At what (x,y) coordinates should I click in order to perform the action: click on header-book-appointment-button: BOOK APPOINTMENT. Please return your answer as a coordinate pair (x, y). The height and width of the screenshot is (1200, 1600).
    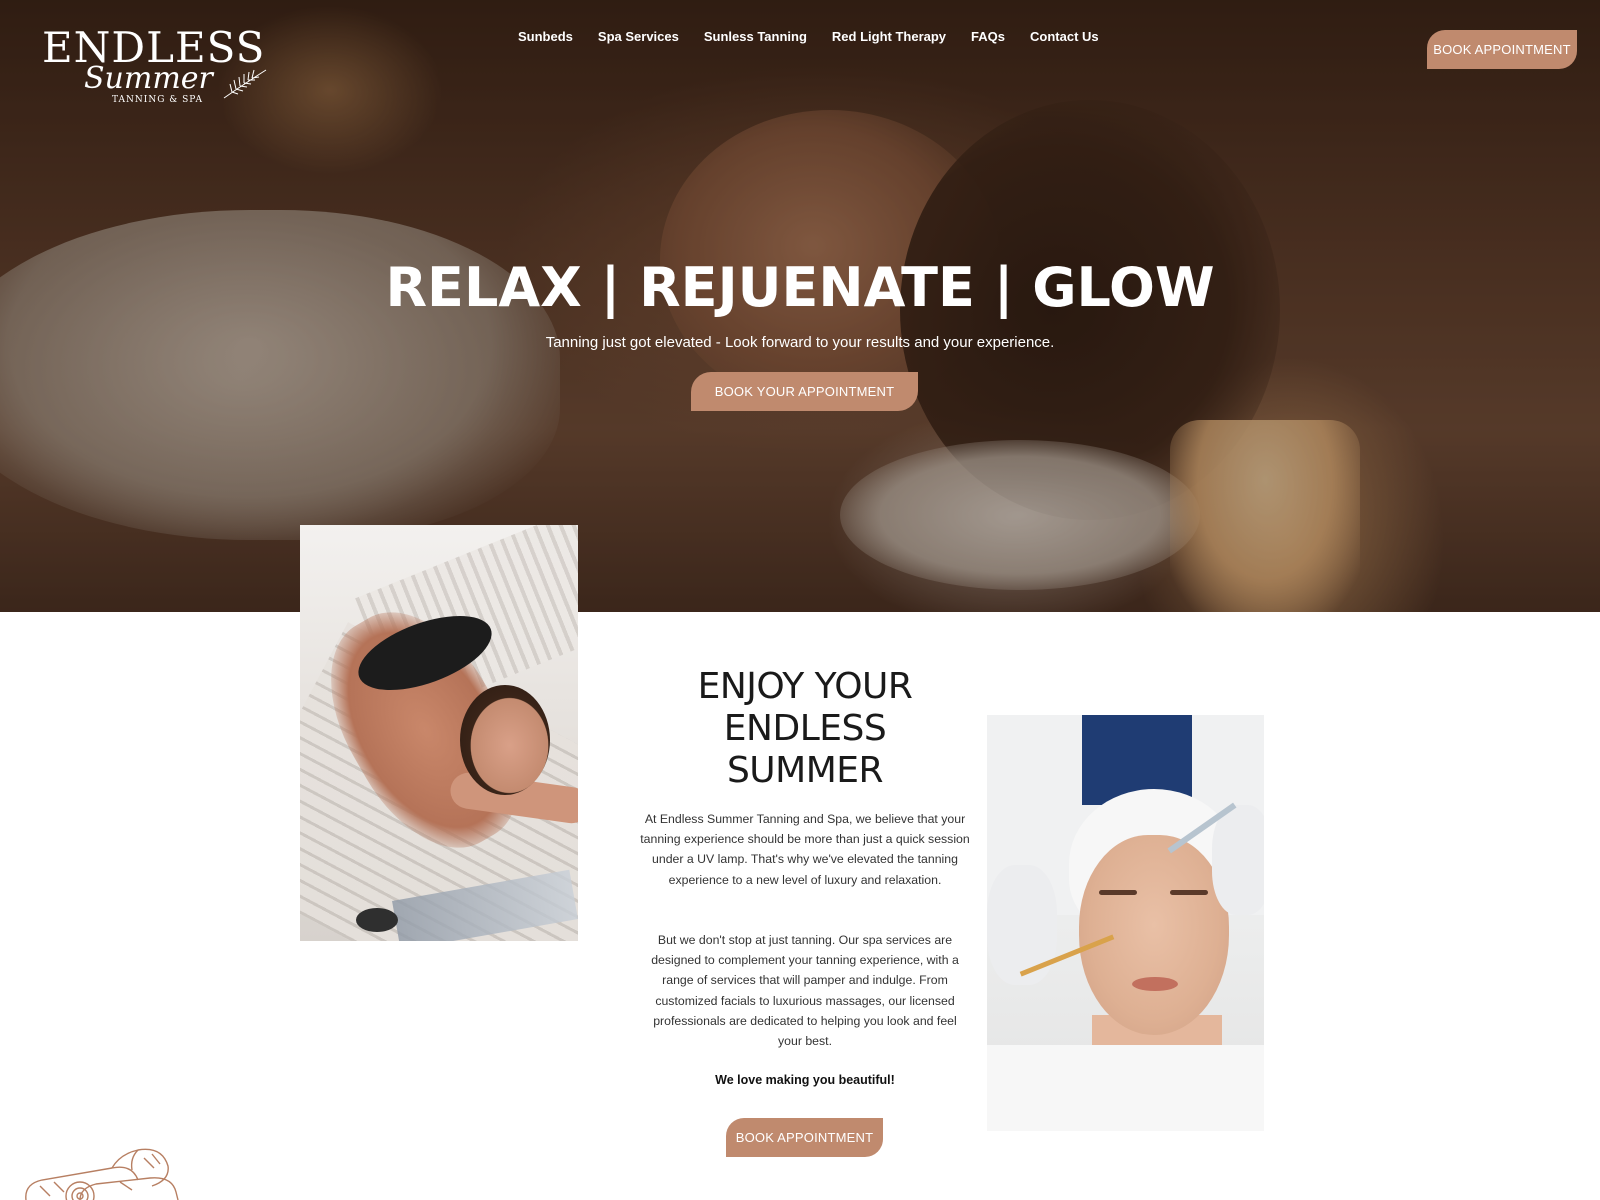
    Looking at the image, I should click on (1502, 49).